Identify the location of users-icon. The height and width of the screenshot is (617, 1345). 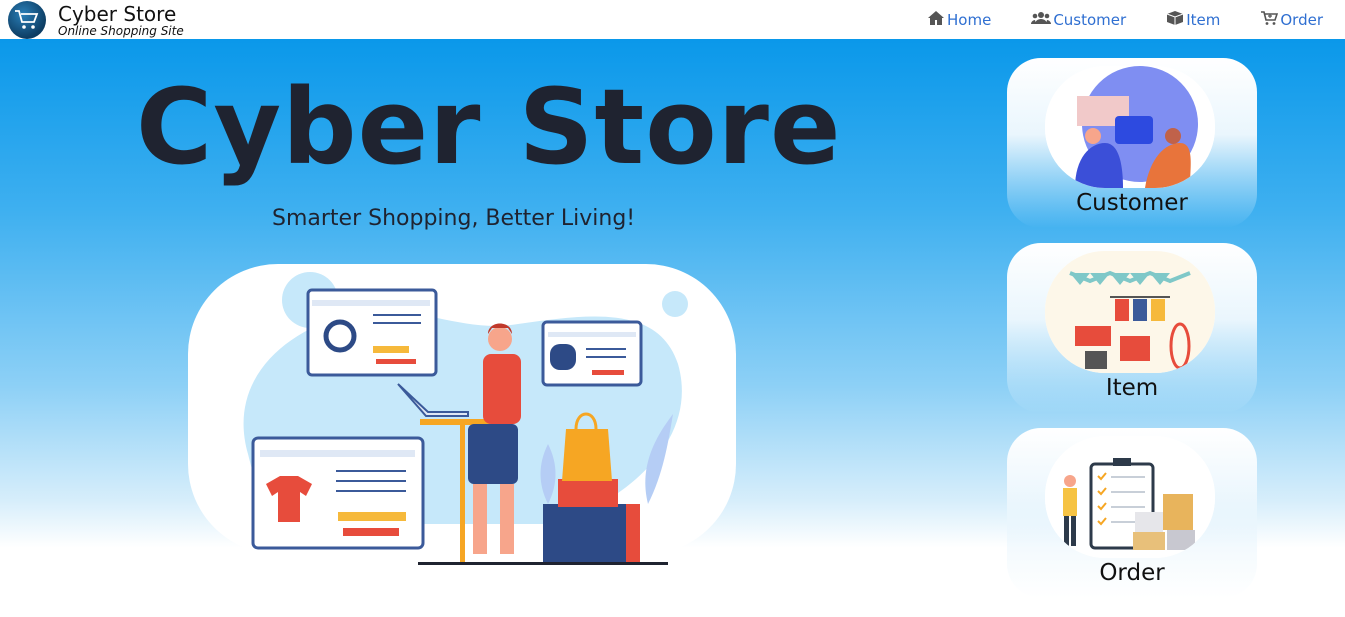
(1042, 20).